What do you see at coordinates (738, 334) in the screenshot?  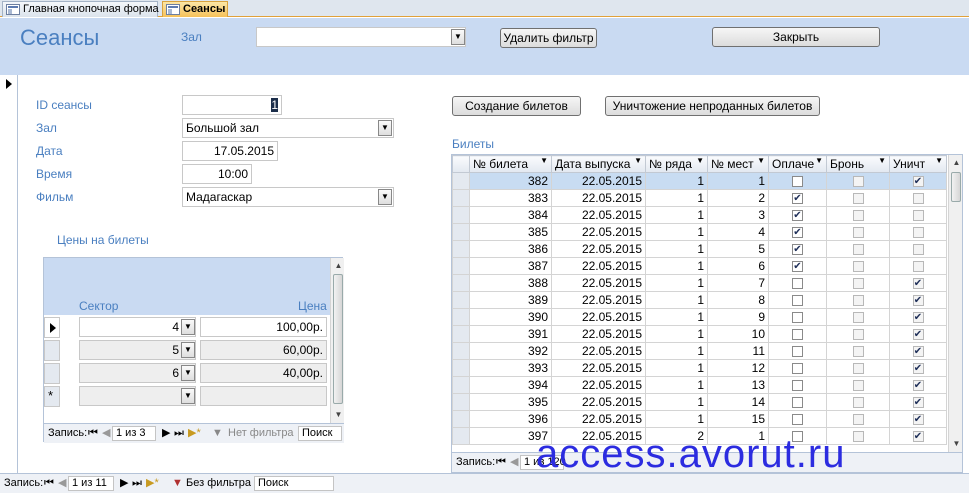 I see `seat-number-cell: 10` at bounding box center [738, 334].